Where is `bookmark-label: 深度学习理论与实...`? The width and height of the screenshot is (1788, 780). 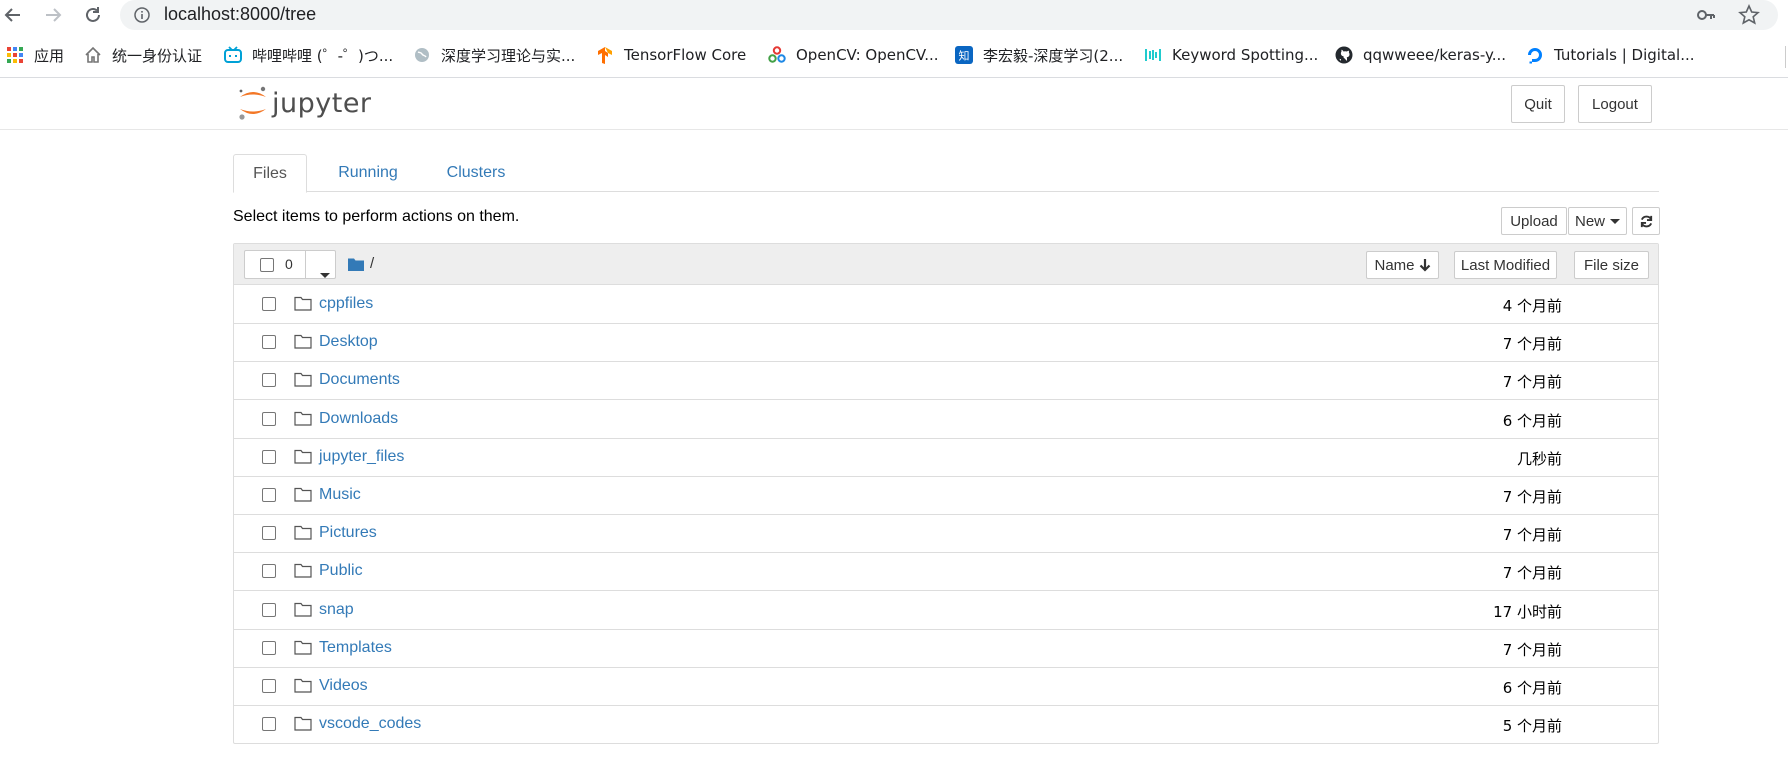
bookmark-label: 深度学习理论与实... is located at coordinates (508, 55).